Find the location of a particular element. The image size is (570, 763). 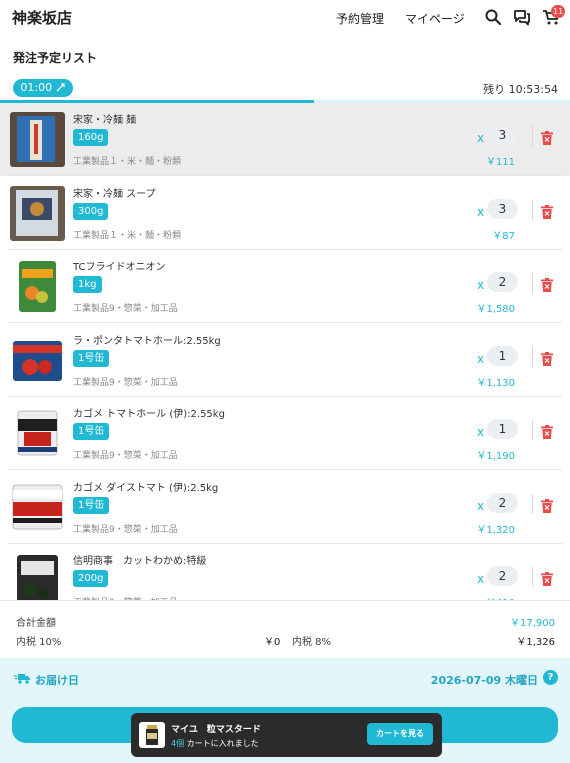

tax10-value: ￥0 is located at coordinates (272, 642).